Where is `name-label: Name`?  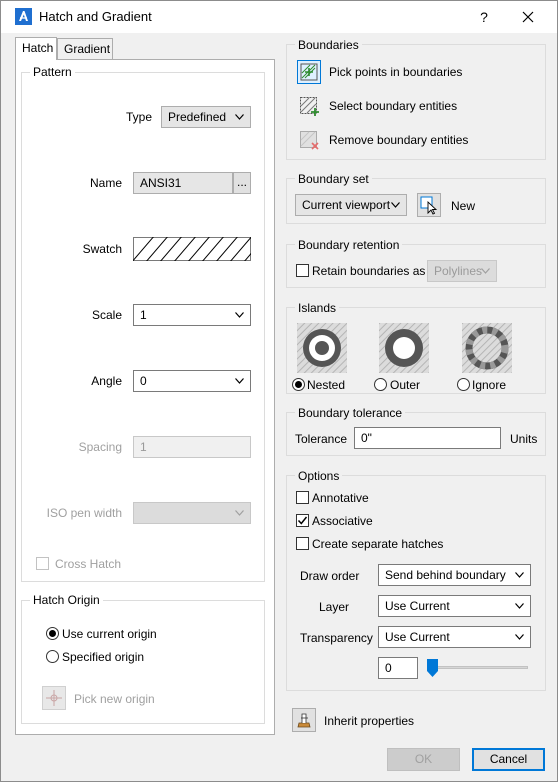
name-label: Name is located at coordinates (105, 183).